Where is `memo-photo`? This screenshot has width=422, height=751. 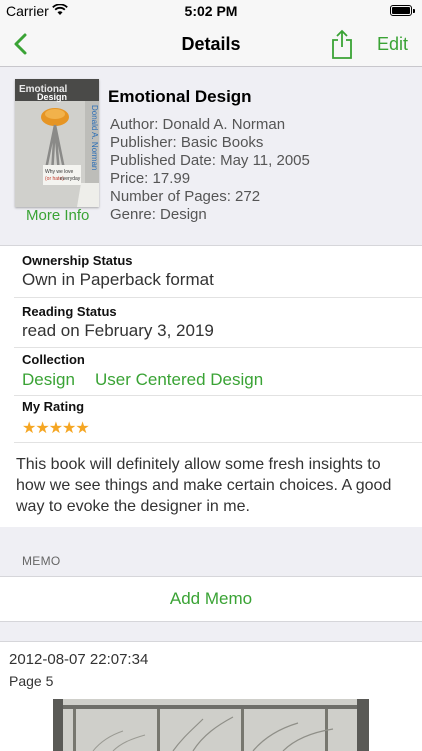
memo-photo is located at coordinates (211, 725).